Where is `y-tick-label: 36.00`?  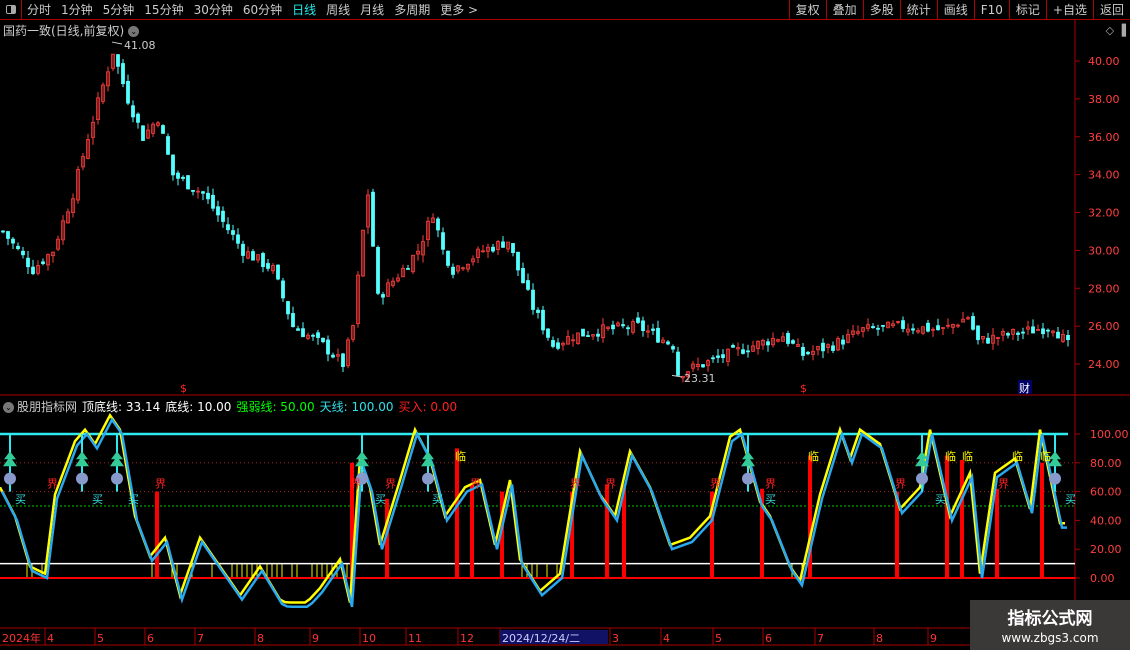 y-tick-label: 36.00 is located at coordinates (1104, 137).